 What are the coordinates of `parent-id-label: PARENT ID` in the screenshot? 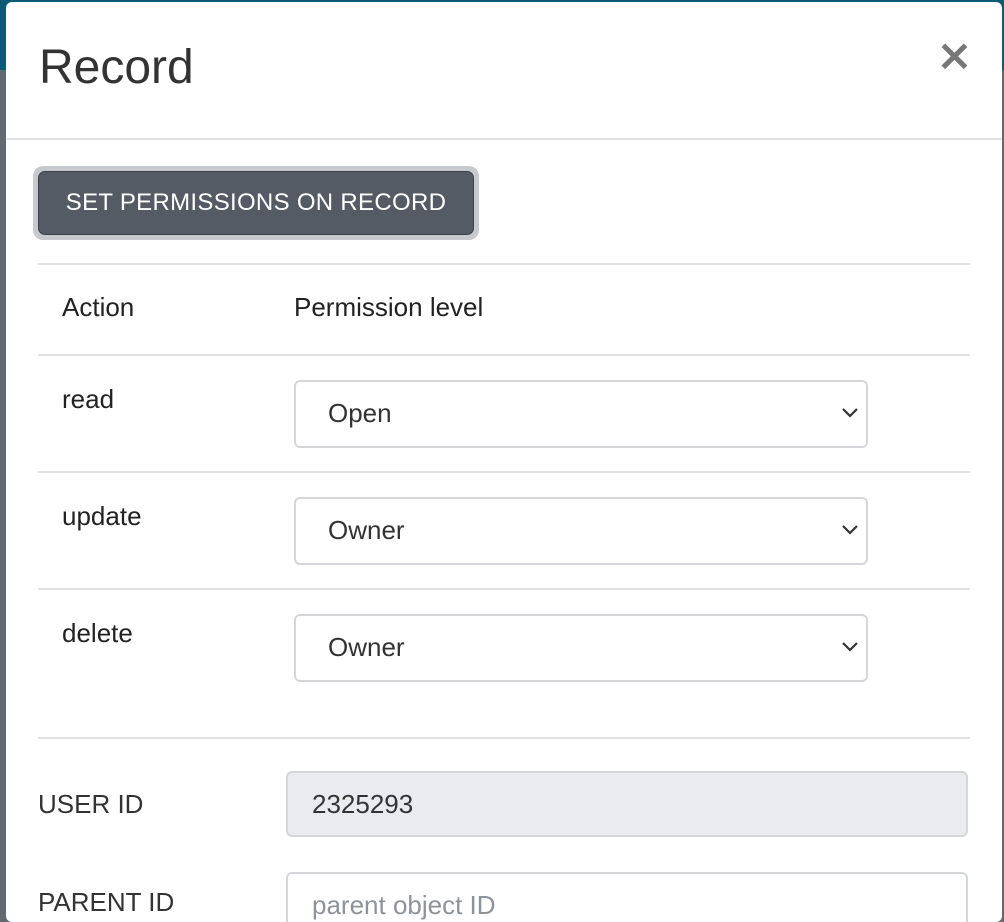 It's located at (106, 902).